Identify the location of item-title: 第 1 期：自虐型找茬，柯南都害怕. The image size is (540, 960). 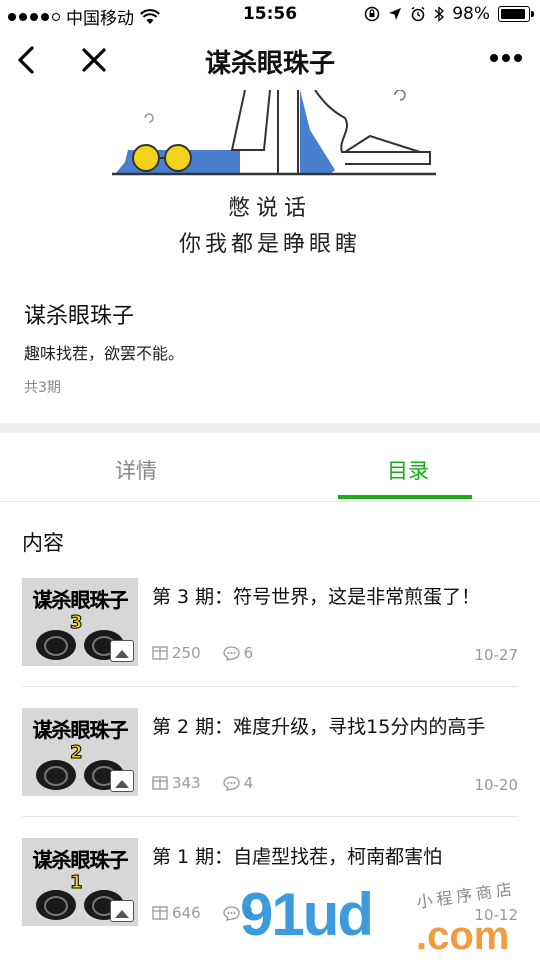
(297, 857).